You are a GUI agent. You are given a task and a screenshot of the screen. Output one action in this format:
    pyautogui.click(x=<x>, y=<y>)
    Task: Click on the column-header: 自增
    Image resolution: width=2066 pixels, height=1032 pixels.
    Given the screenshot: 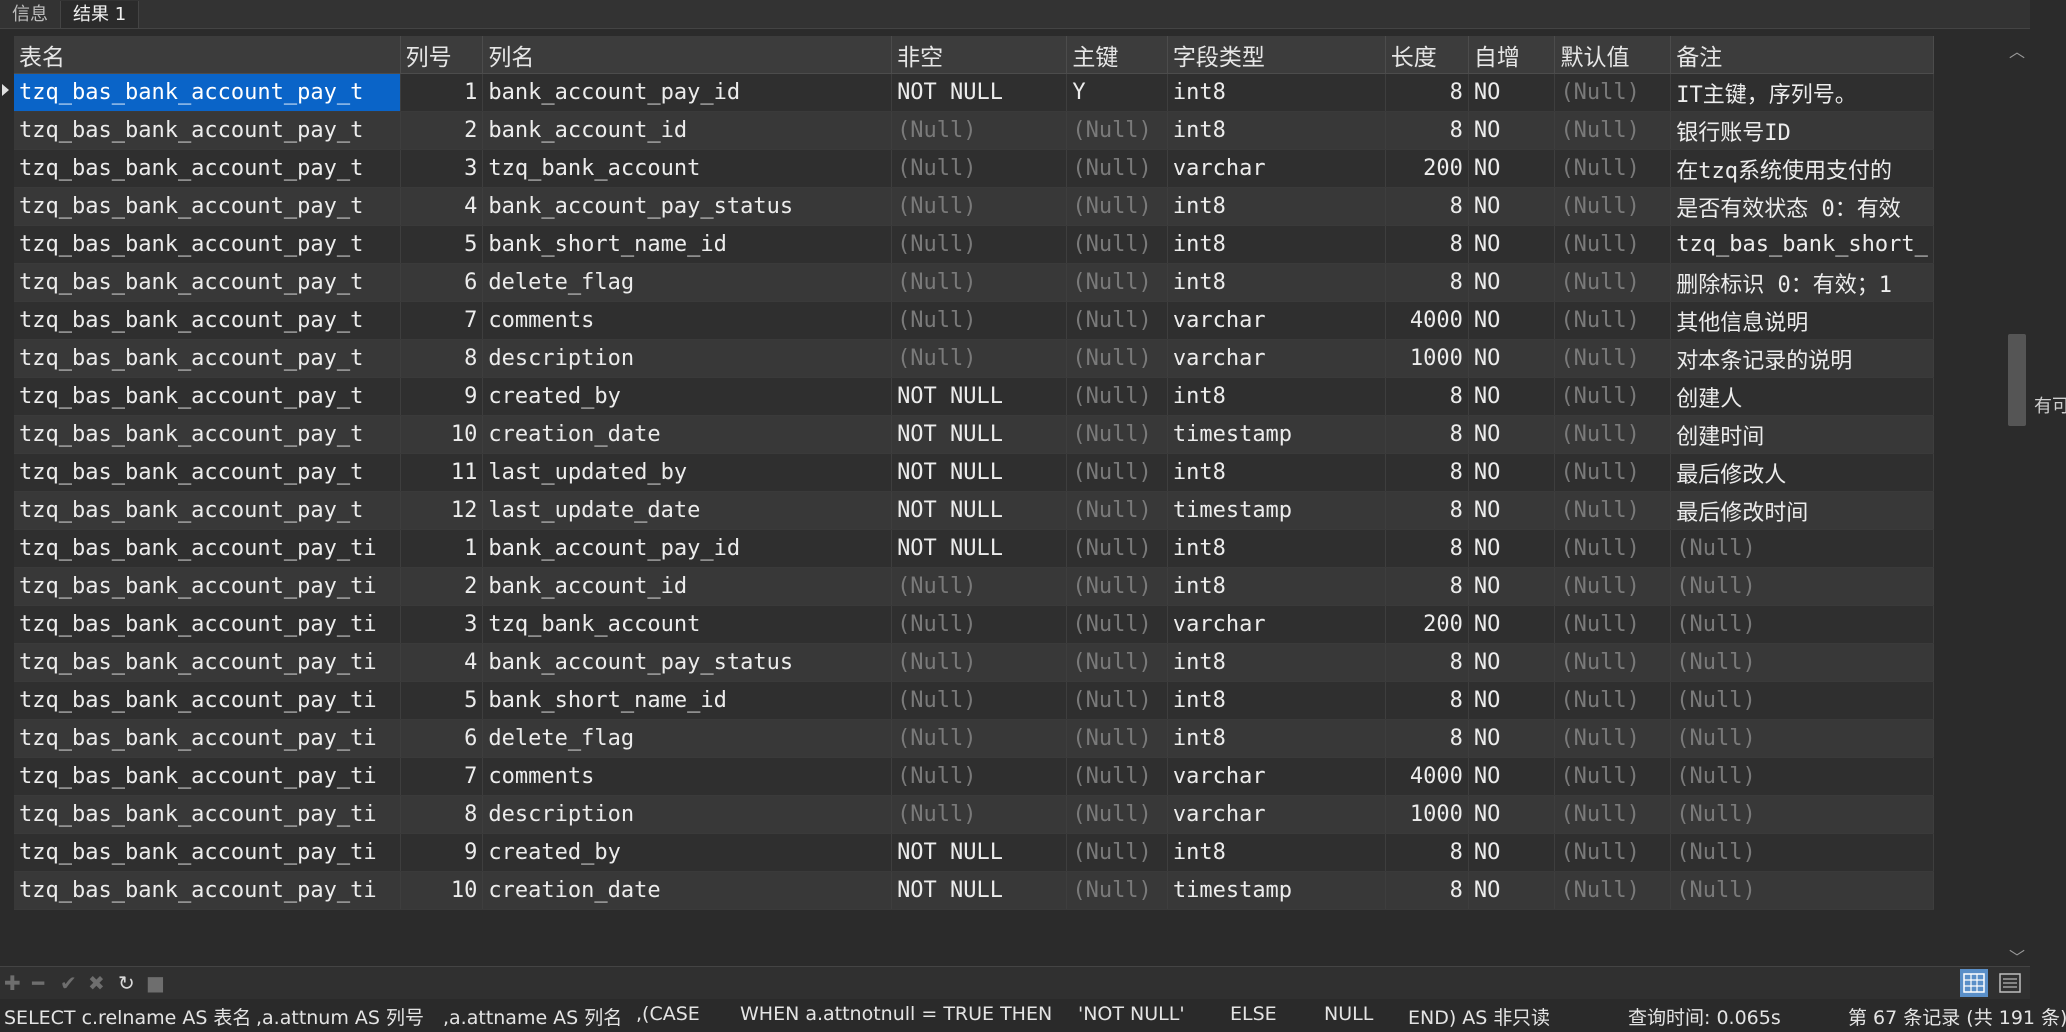 What is the action you would take?
    pyautogui.click(x=1512, y=55)
    